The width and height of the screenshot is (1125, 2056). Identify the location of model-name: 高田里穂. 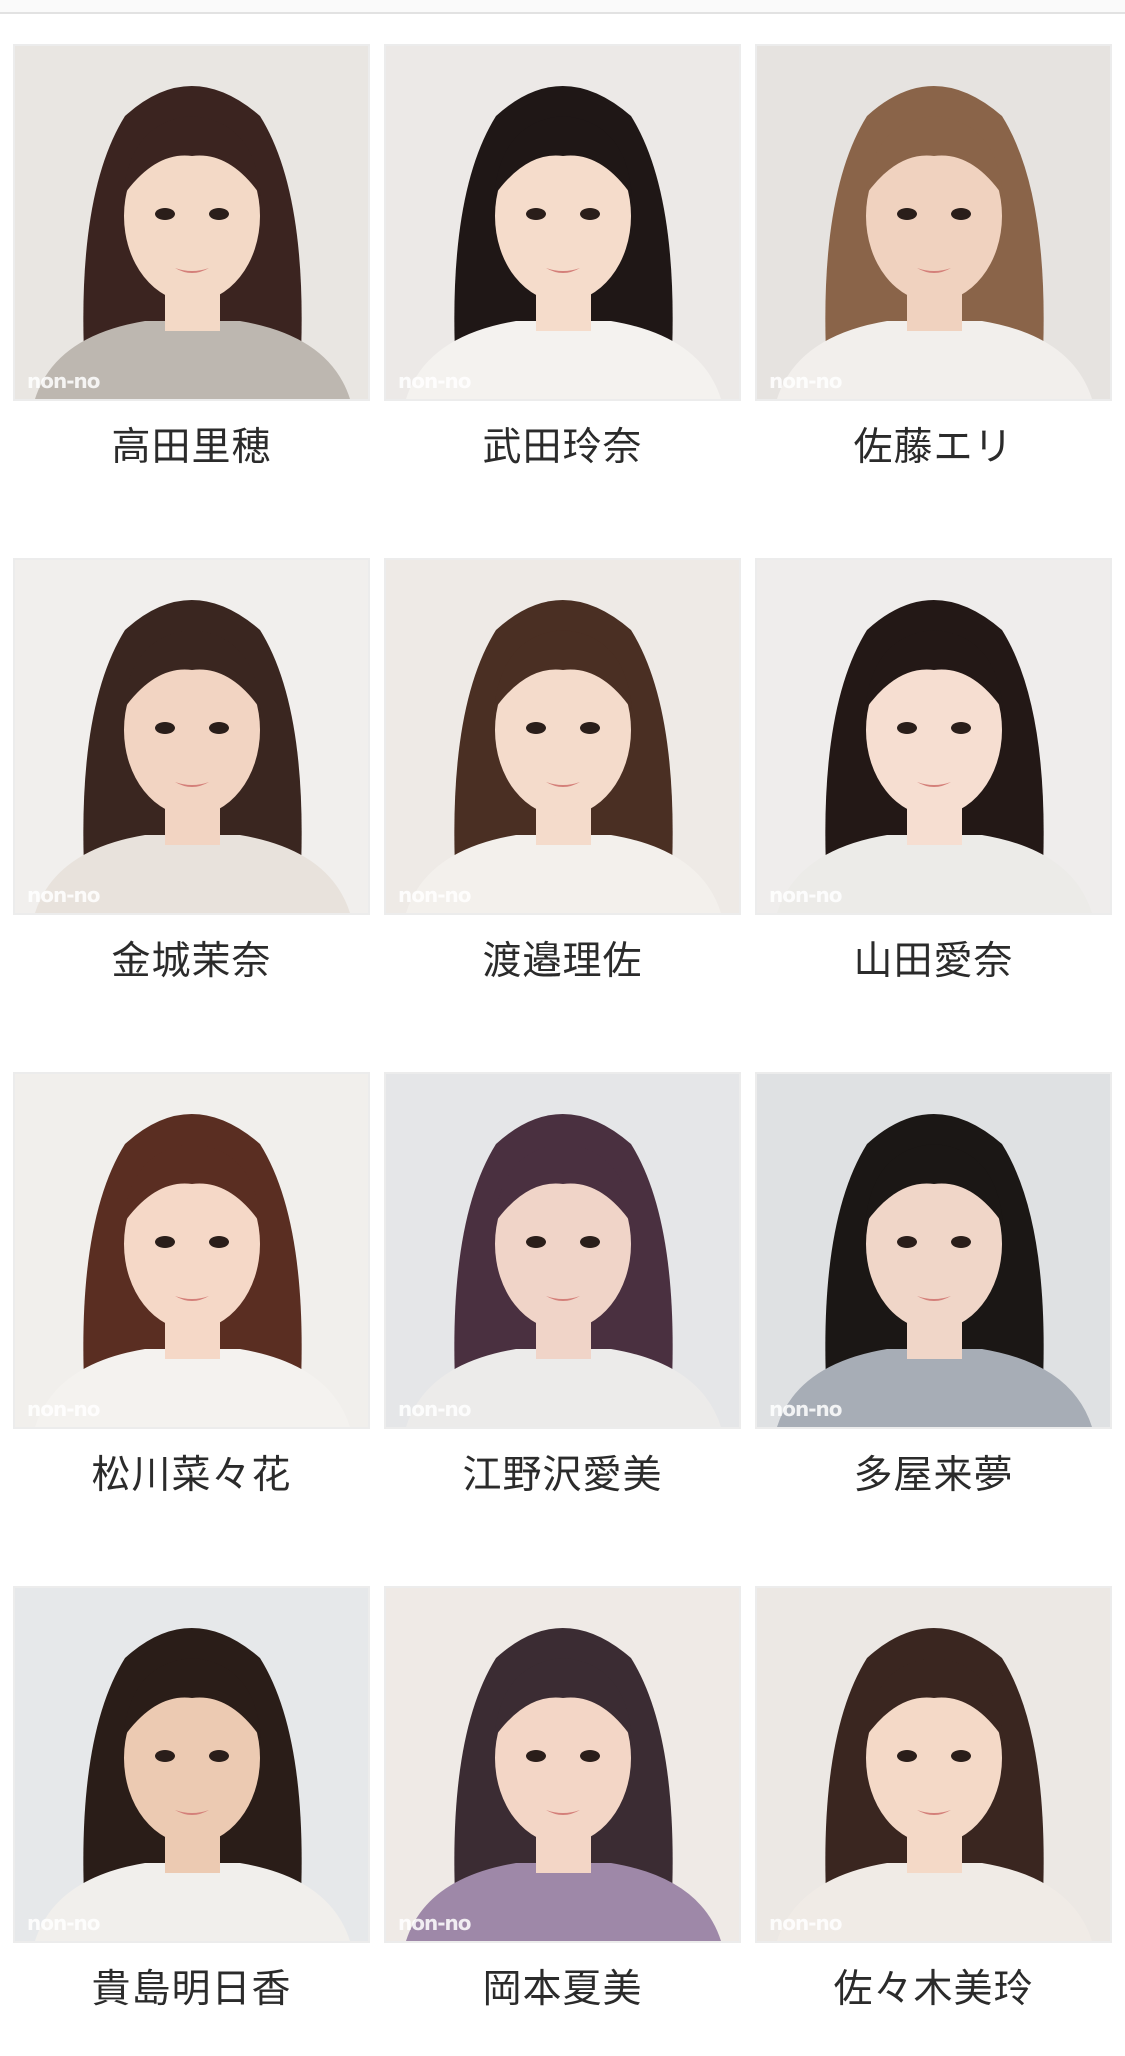
(191, 444).